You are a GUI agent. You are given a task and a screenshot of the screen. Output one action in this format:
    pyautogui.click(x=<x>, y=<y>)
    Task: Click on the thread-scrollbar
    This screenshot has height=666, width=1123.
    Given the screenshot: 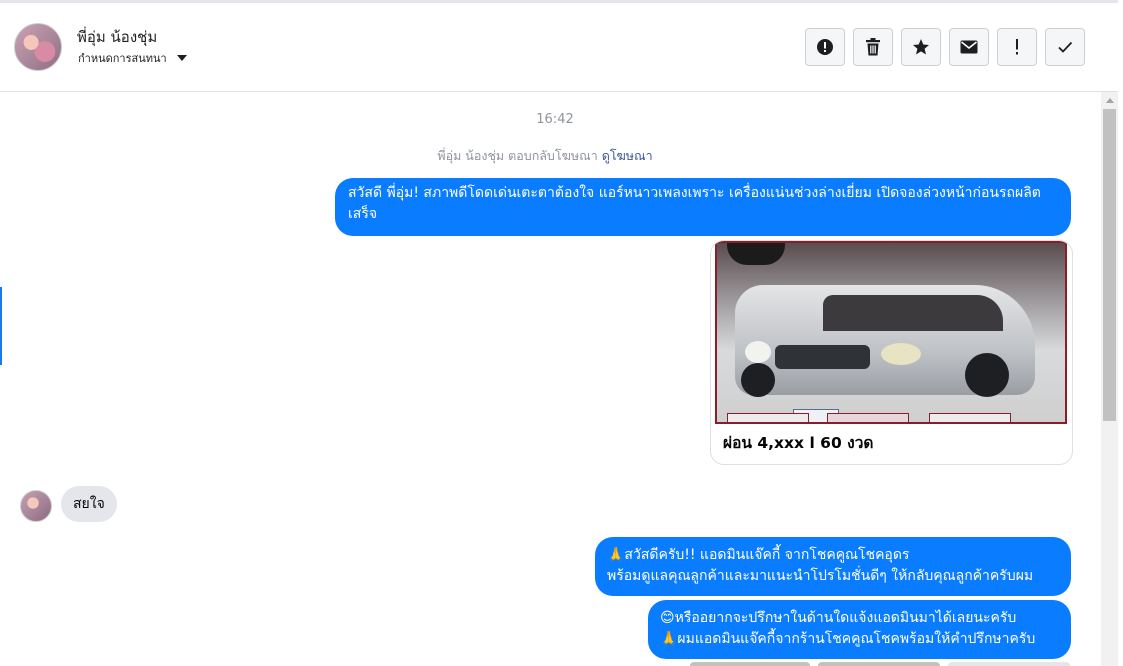 What is the action you would take?
    pyautogui.click(x=1109, y=379)
    